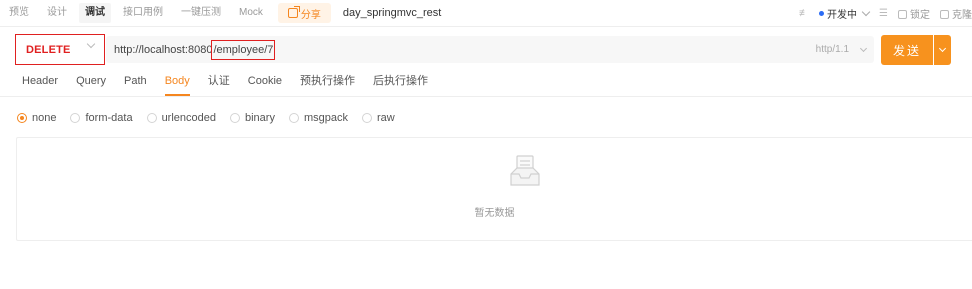  Describe the element at coordinates (494, 213) in the screenshot. I see `empty-state-text: 暂无数据` at that location.